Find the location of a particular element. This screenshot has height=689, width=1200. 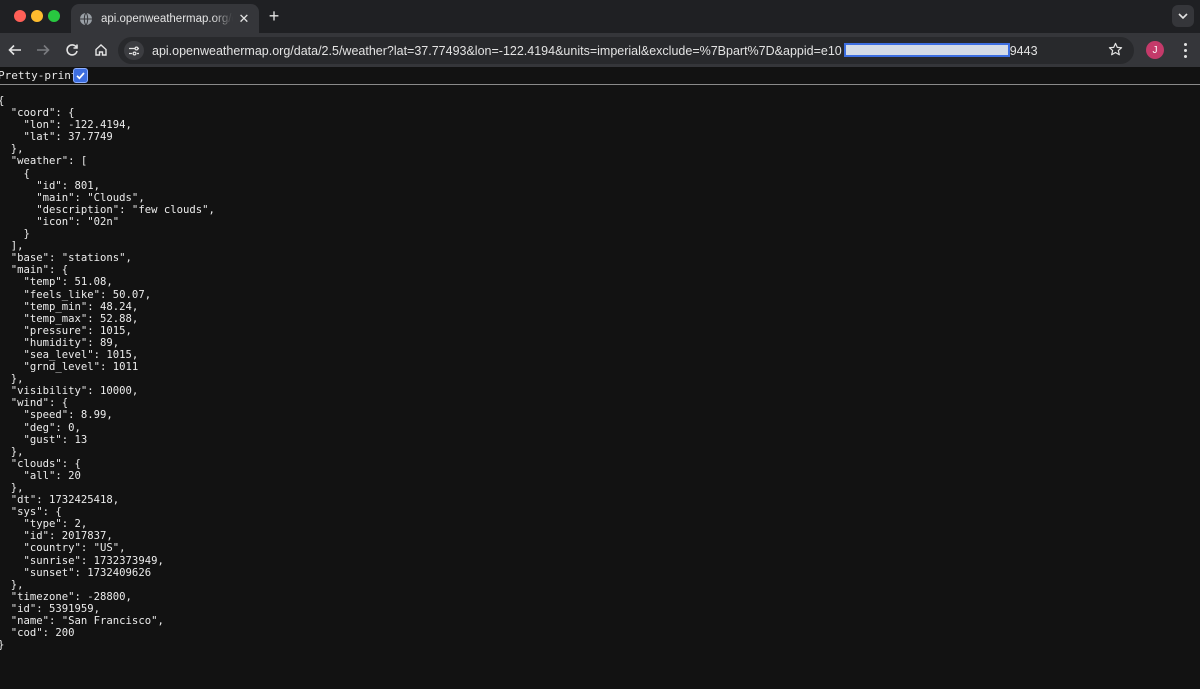

url-suffix: 9443 is located at coordinates (1023, 51).